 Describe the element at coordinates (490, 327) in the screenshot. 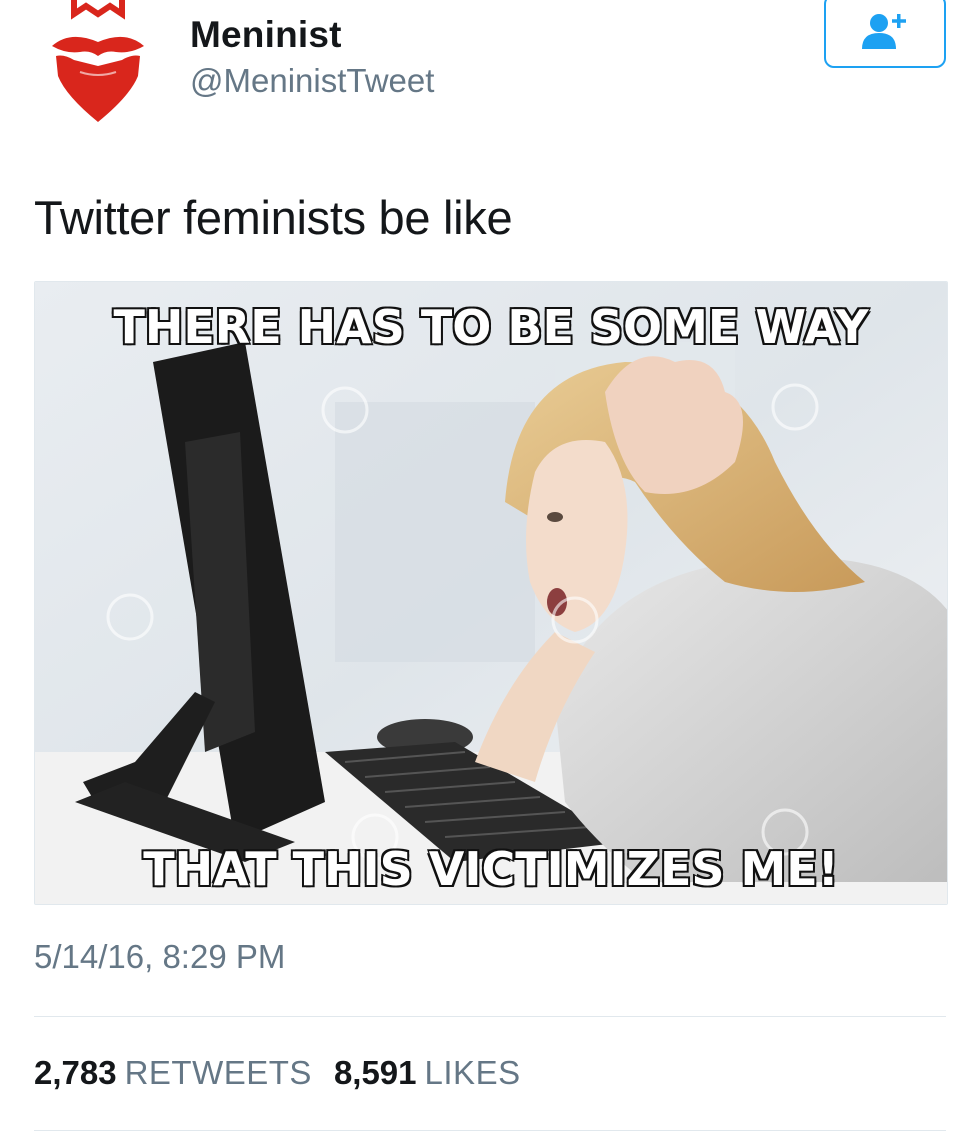

I see `meme-top-caption: THERE HAS TO BE SOME WAY` at that location.